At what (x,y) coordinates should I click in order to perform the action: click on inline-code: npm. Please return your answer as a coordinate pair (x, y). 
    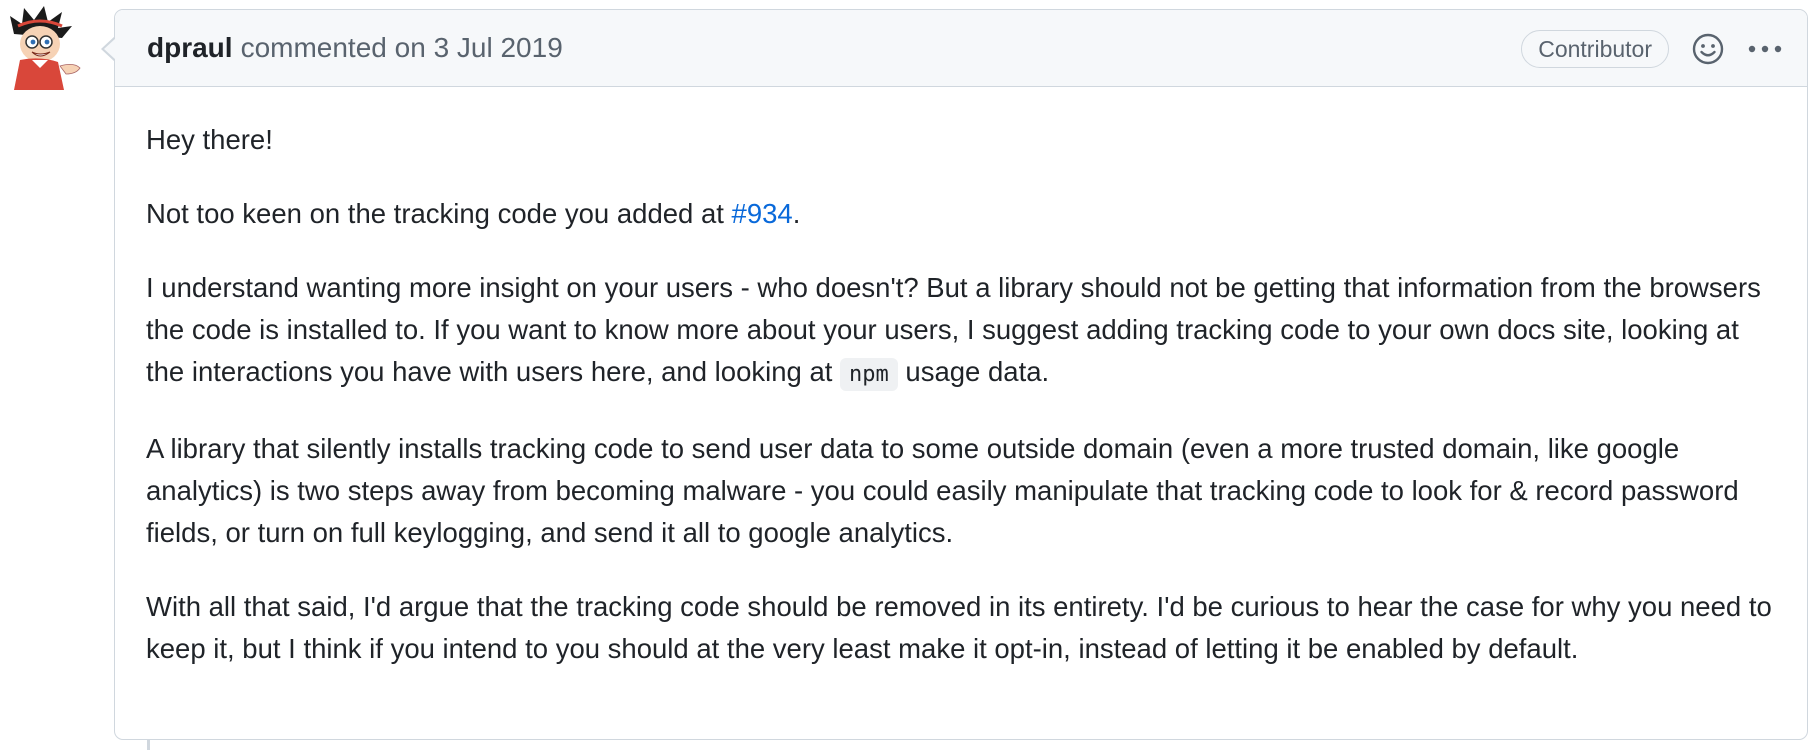
    Looking at the image, I should click on (869, 374).